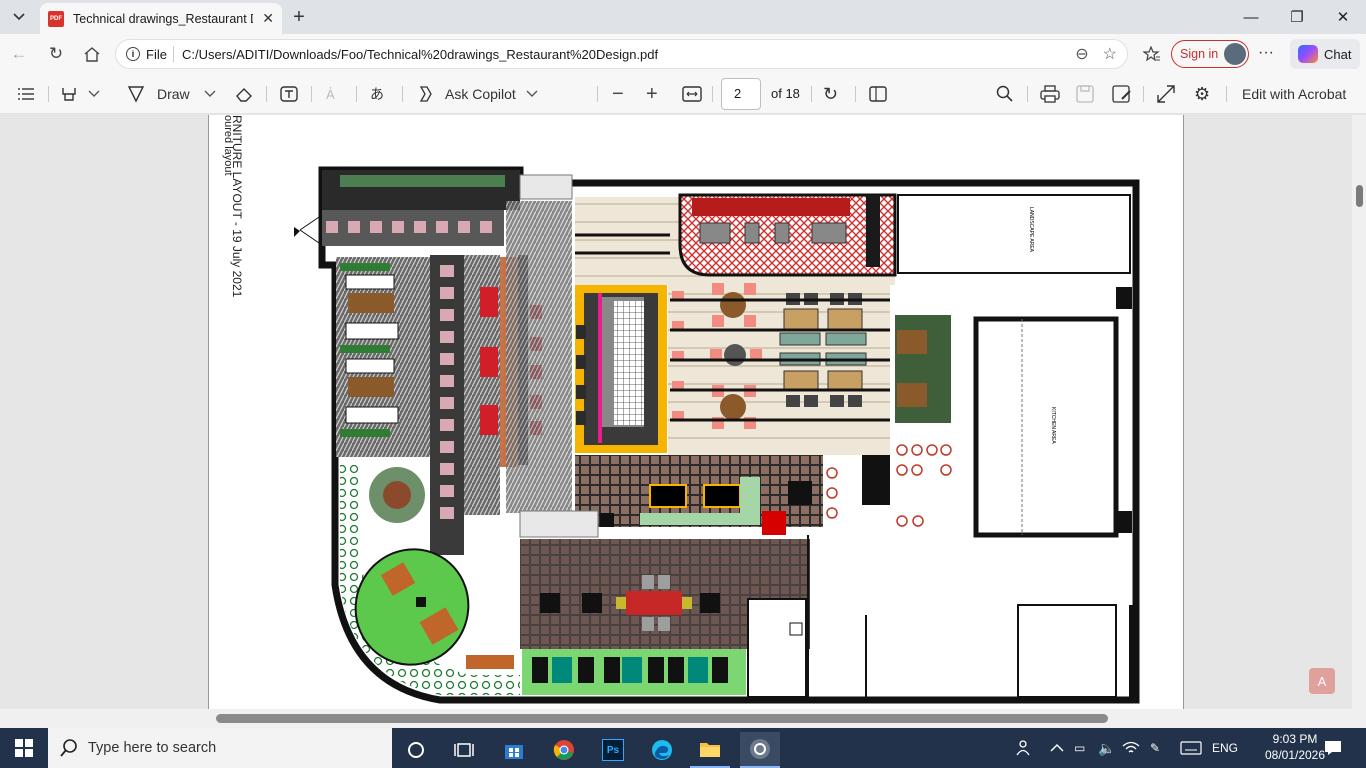 Image resolution: width=1366 pixels, height=768 pixels. I want to click on edit-acrobat-label: Edit with Acrobat, so click(1294, 94).